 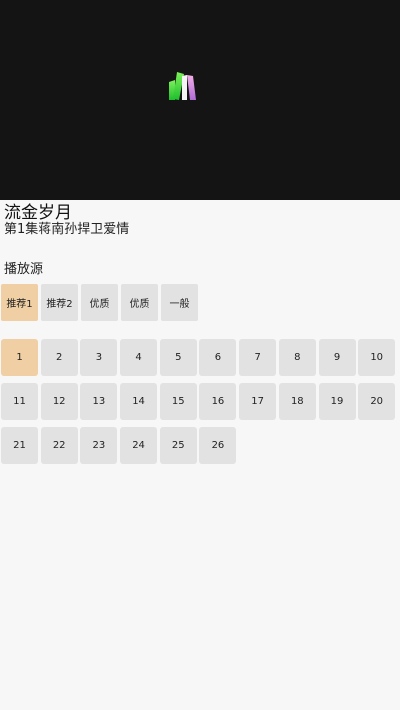 What do you see at coordinates (19, 401) in the screenshot?
I see `episode-button: 11` at bounding box center [19, 401].